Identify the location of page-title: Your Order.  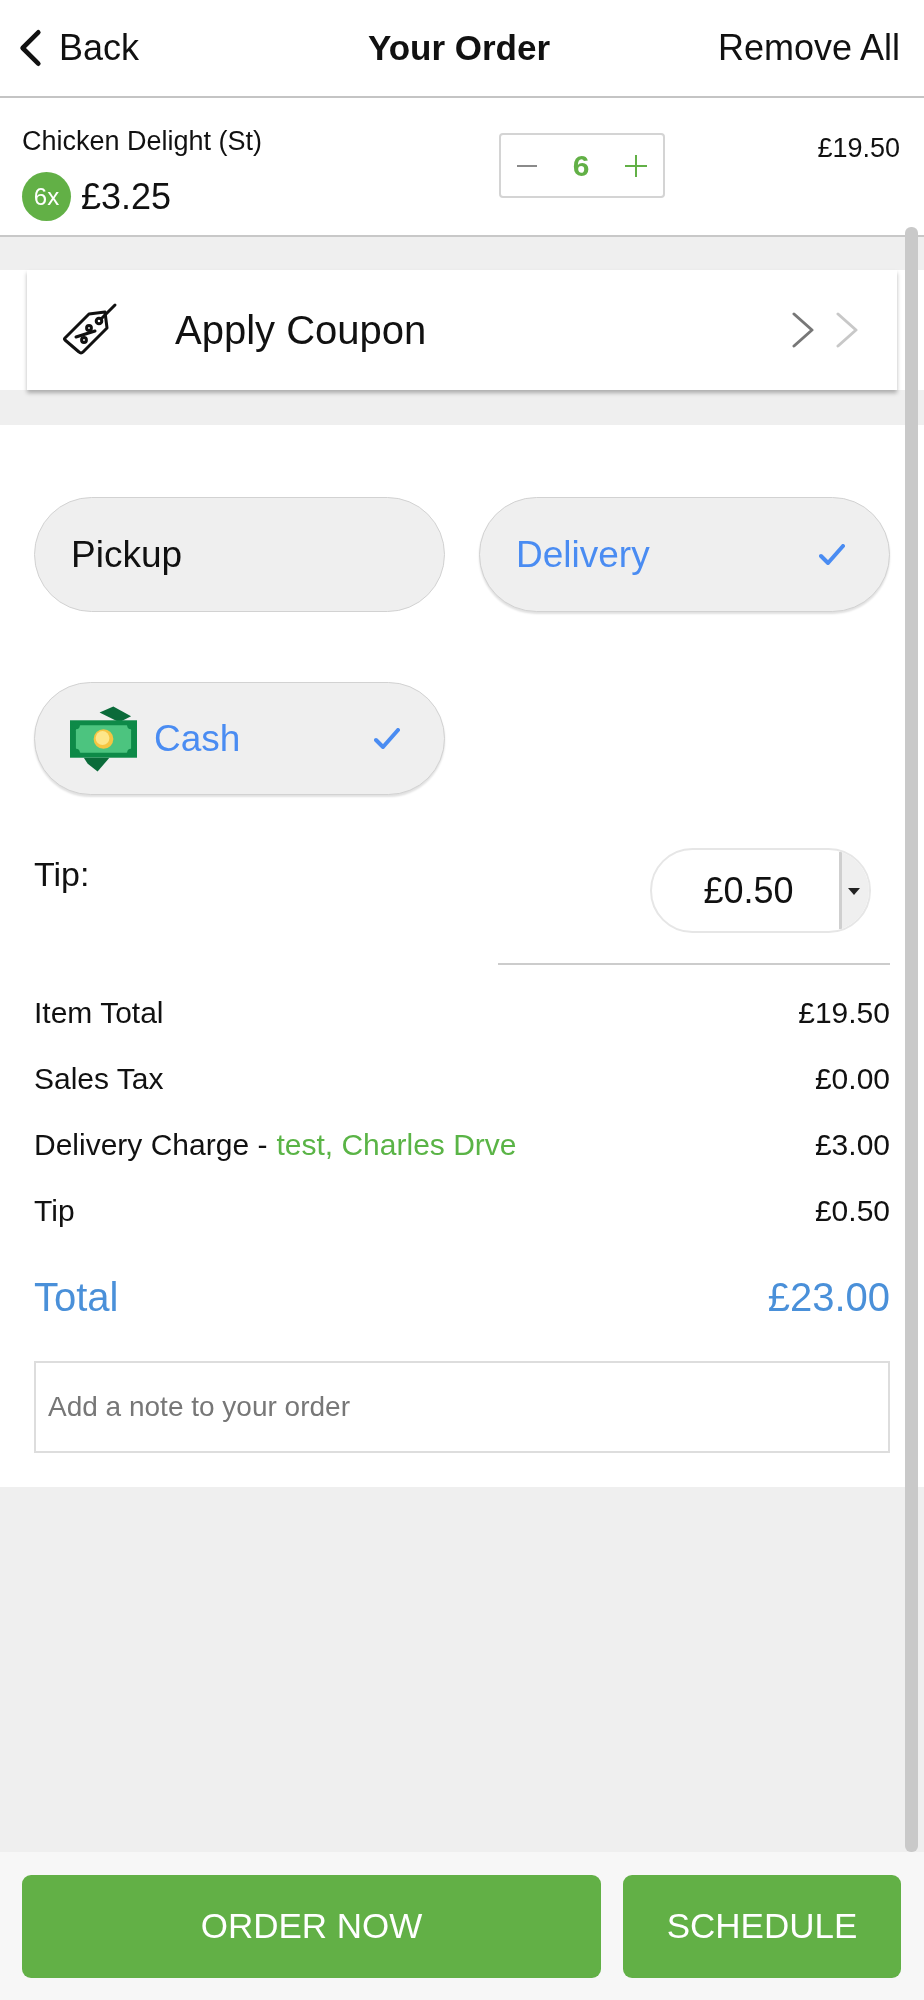
(459, 48).